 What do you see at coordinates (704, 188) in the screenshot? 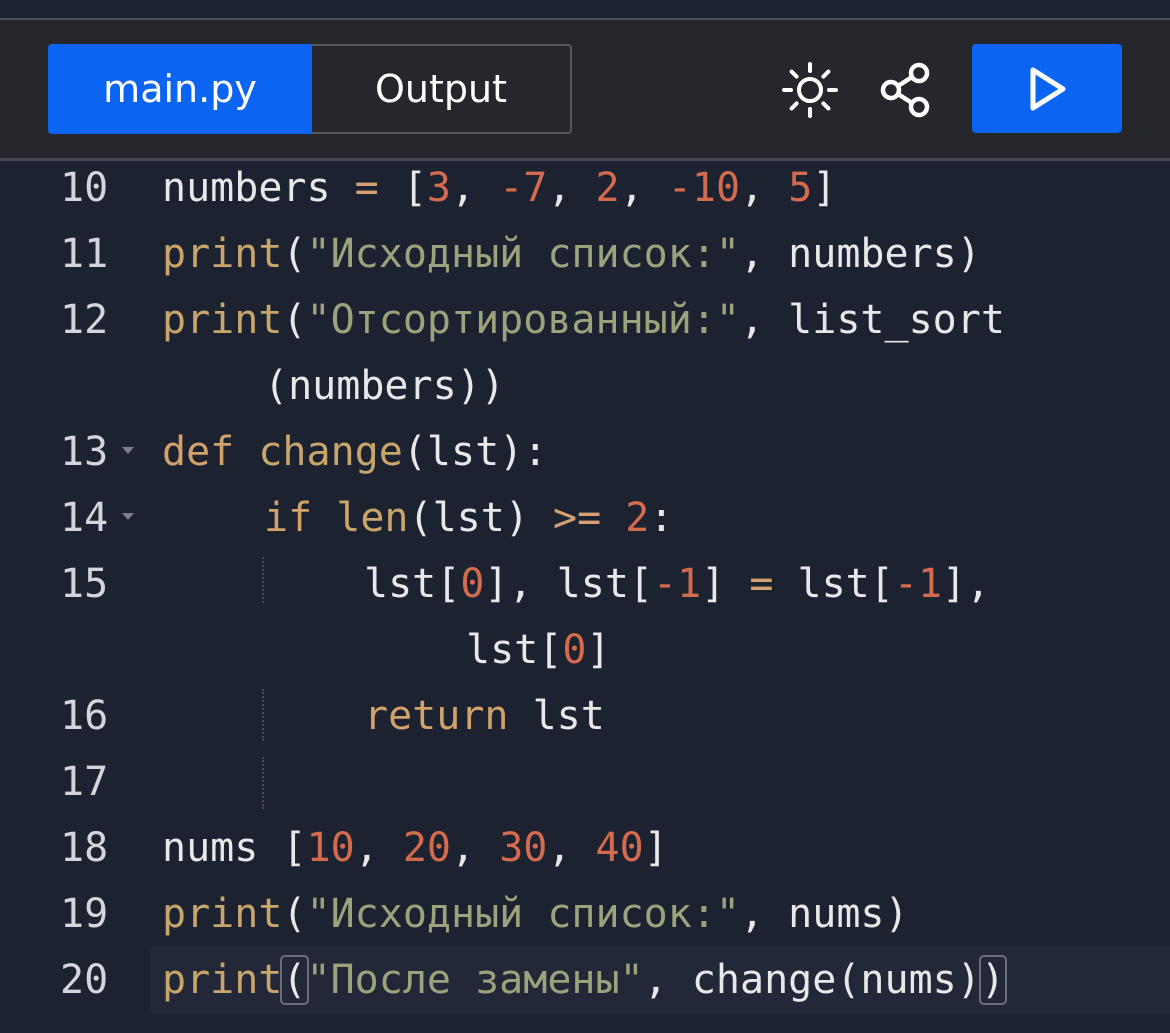
I see `code-token: -10` at bounding box center [704, 188].